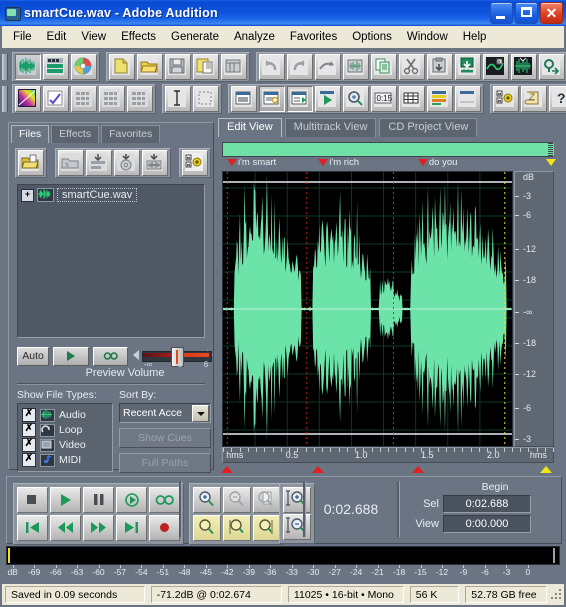 This screenshot has width=566, height=607. I want to click on preview-loop-button, so click(110, 356).